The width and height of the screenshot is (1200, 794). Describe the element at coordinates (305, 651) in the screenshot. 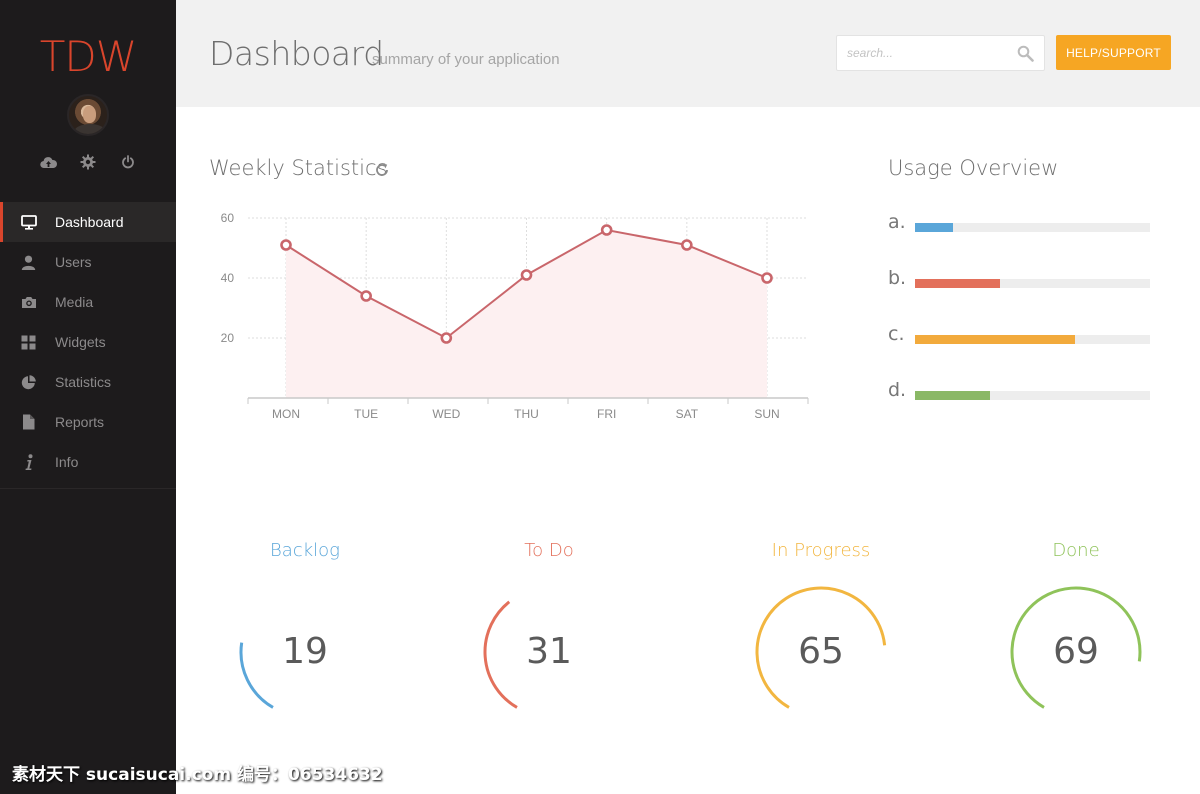

I see `gauge-value: 19` at that location.